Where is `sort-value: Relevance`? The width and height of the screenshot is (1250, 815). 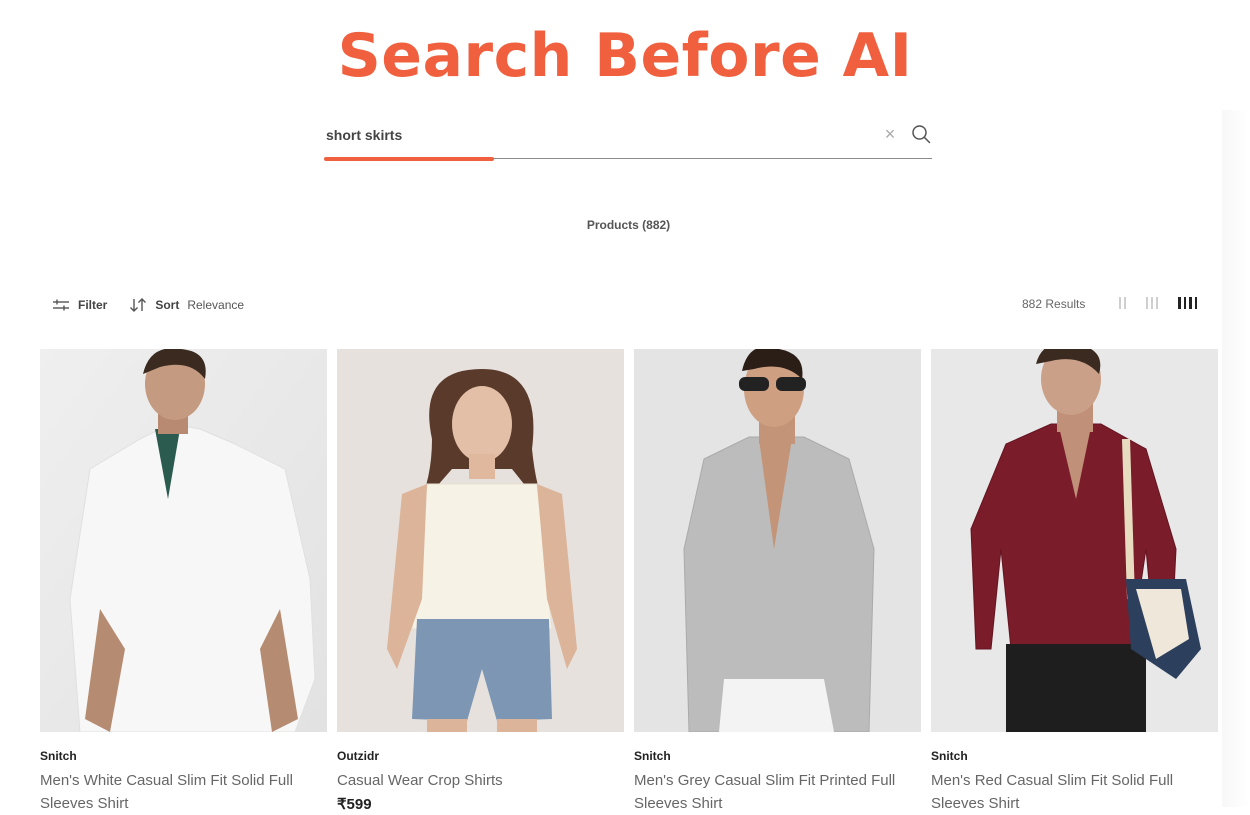 sort-value: Relevance is located at coordinates (216, 305).